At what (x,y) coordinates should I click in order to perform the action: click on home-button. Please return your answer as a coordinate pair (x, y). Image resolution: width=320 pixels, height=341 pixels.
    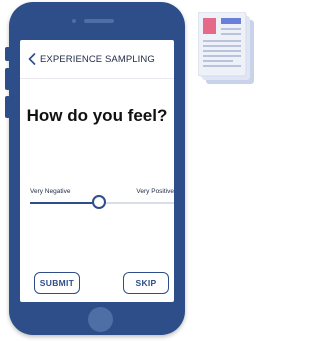
    Looking at the image, I should click on (100, 319).